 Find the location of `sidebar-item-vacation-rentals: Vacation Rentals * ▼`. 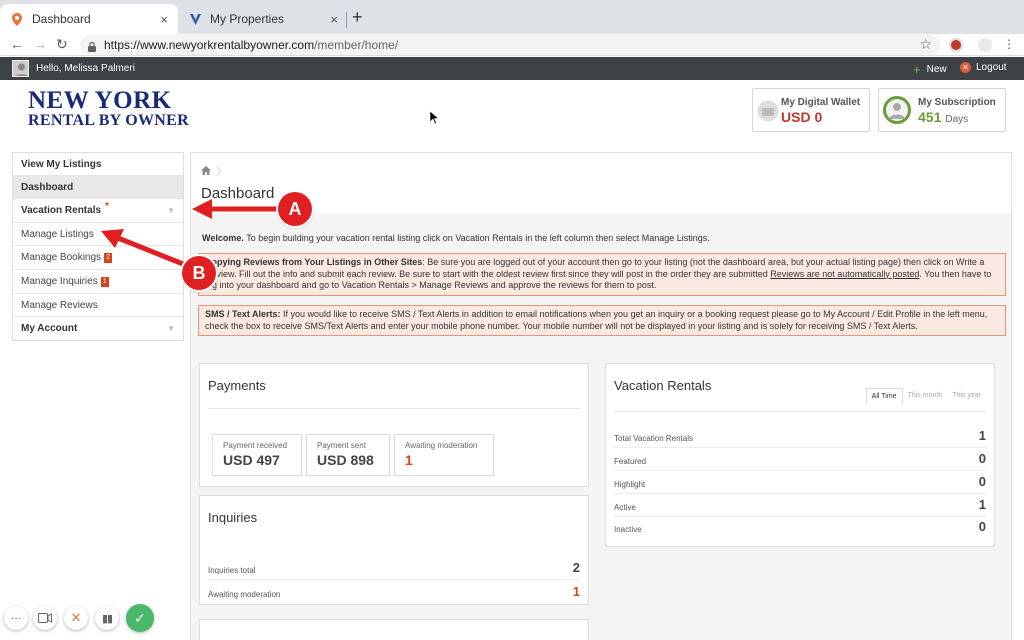

sidebar-item-vacation-rentals: Vacation Rentals * ▼ is located at coordinates (98, 211).